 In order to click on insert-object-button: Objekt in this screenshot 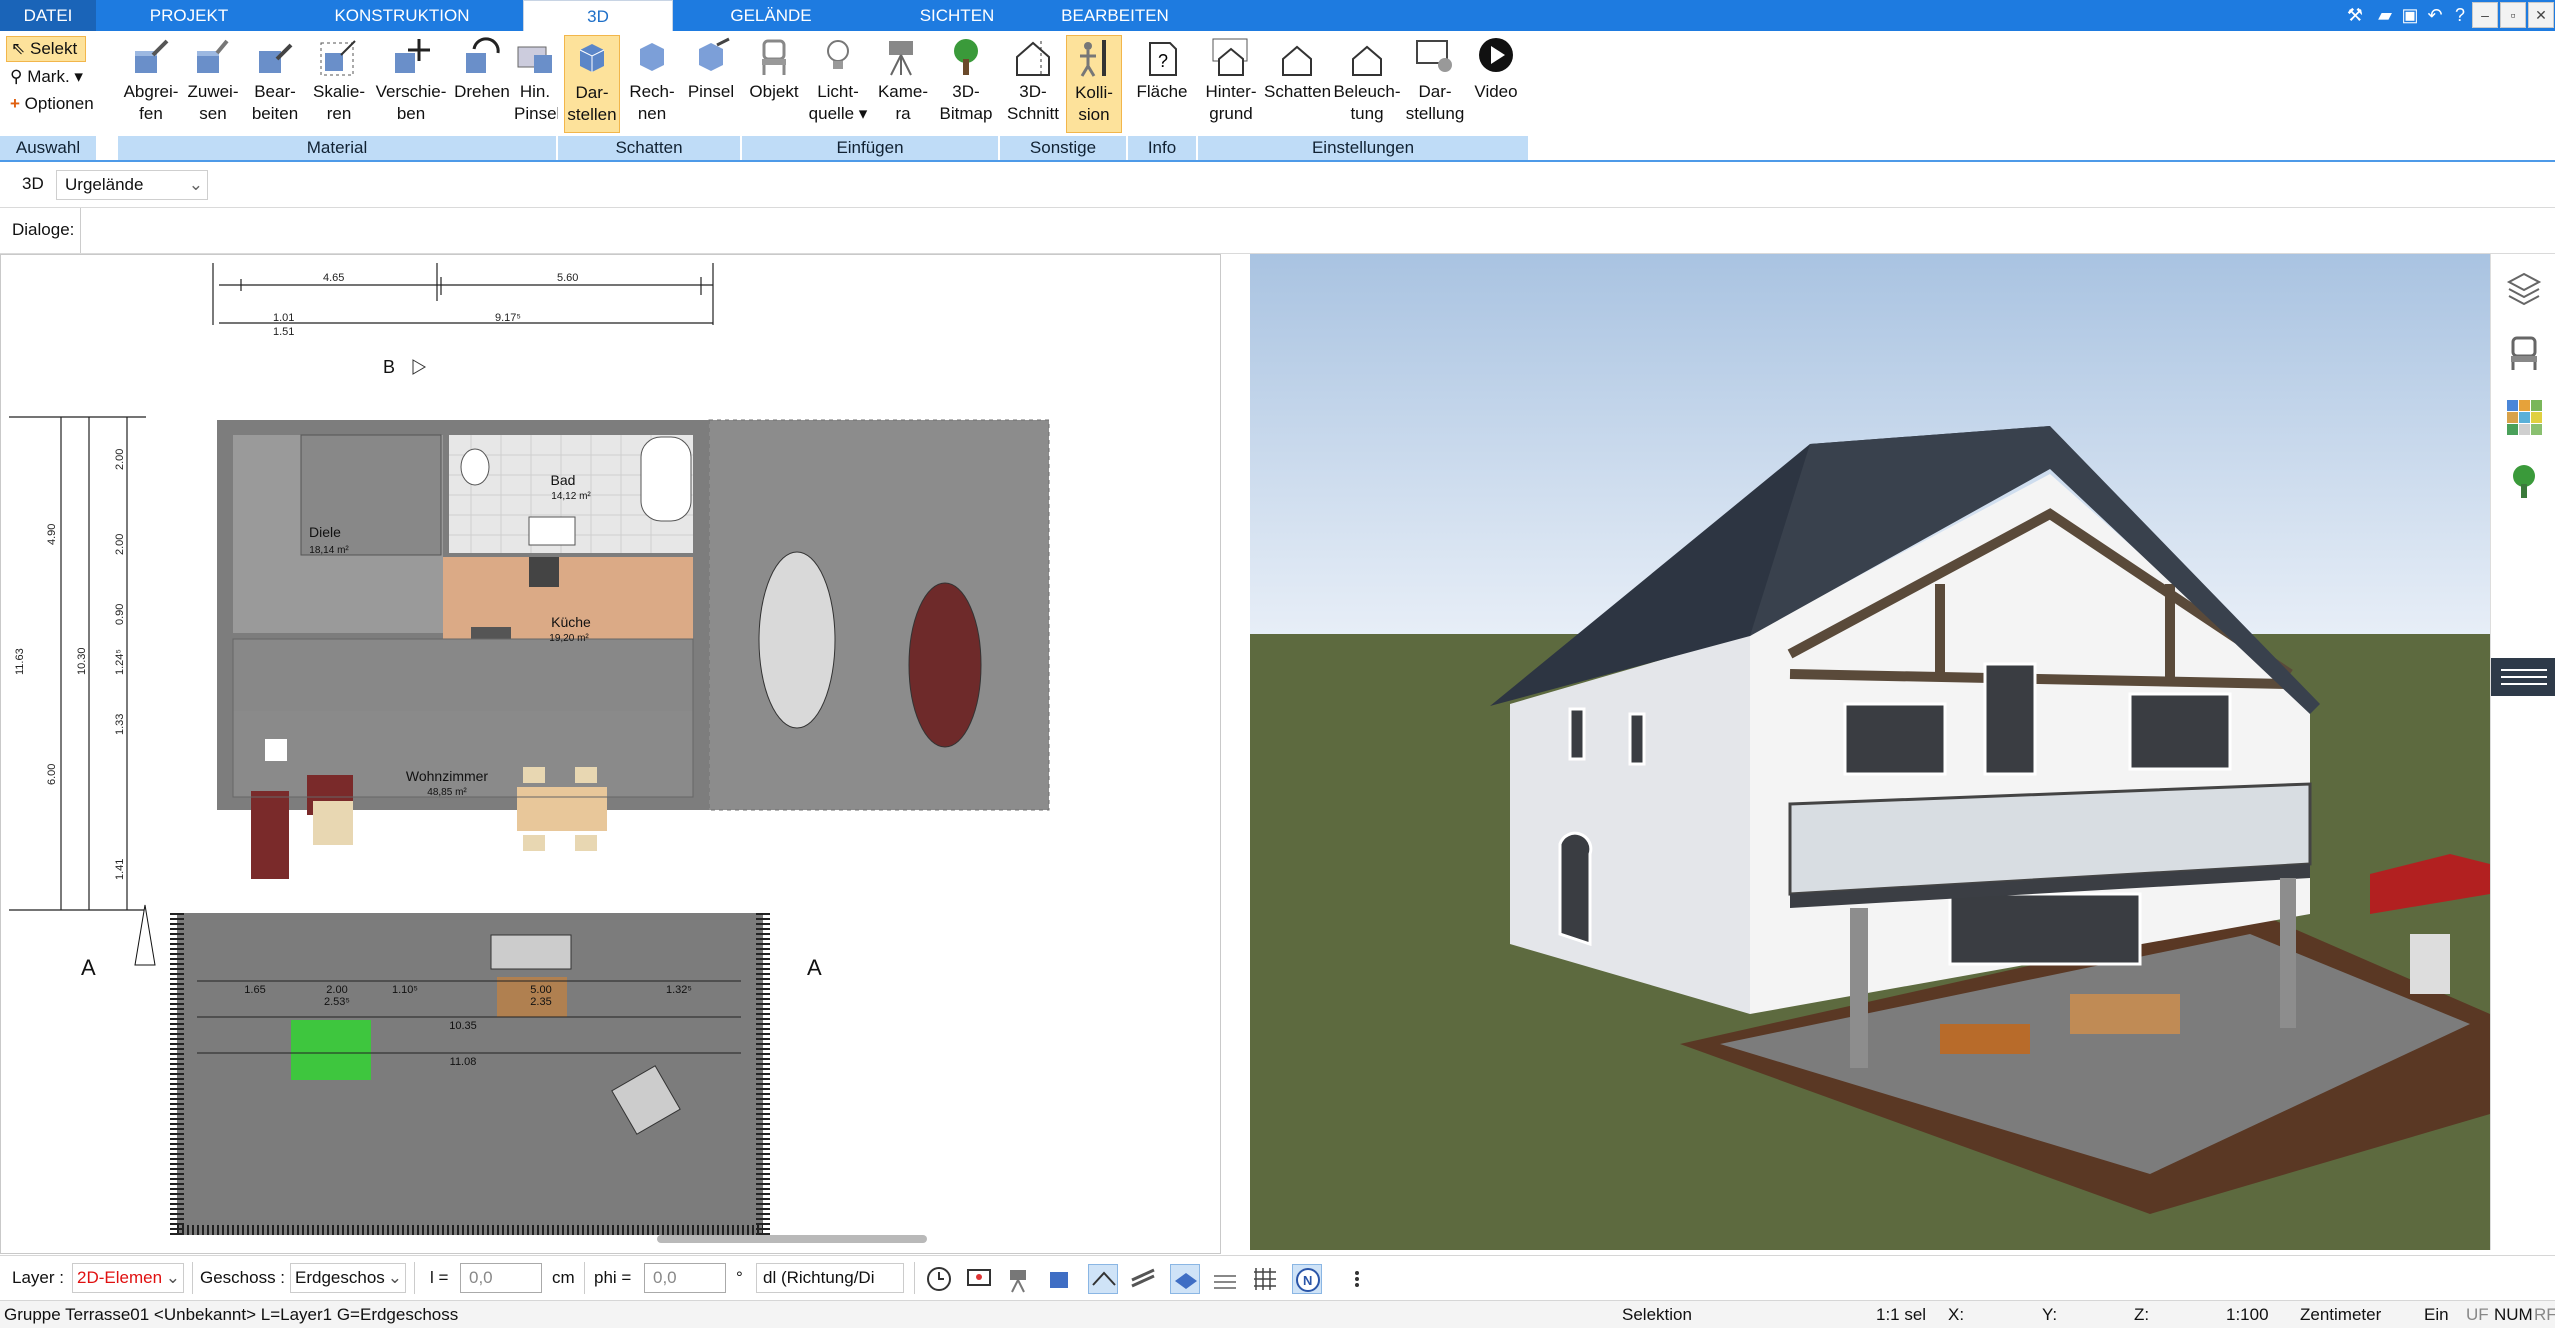, I will do `click(774, 84)`.